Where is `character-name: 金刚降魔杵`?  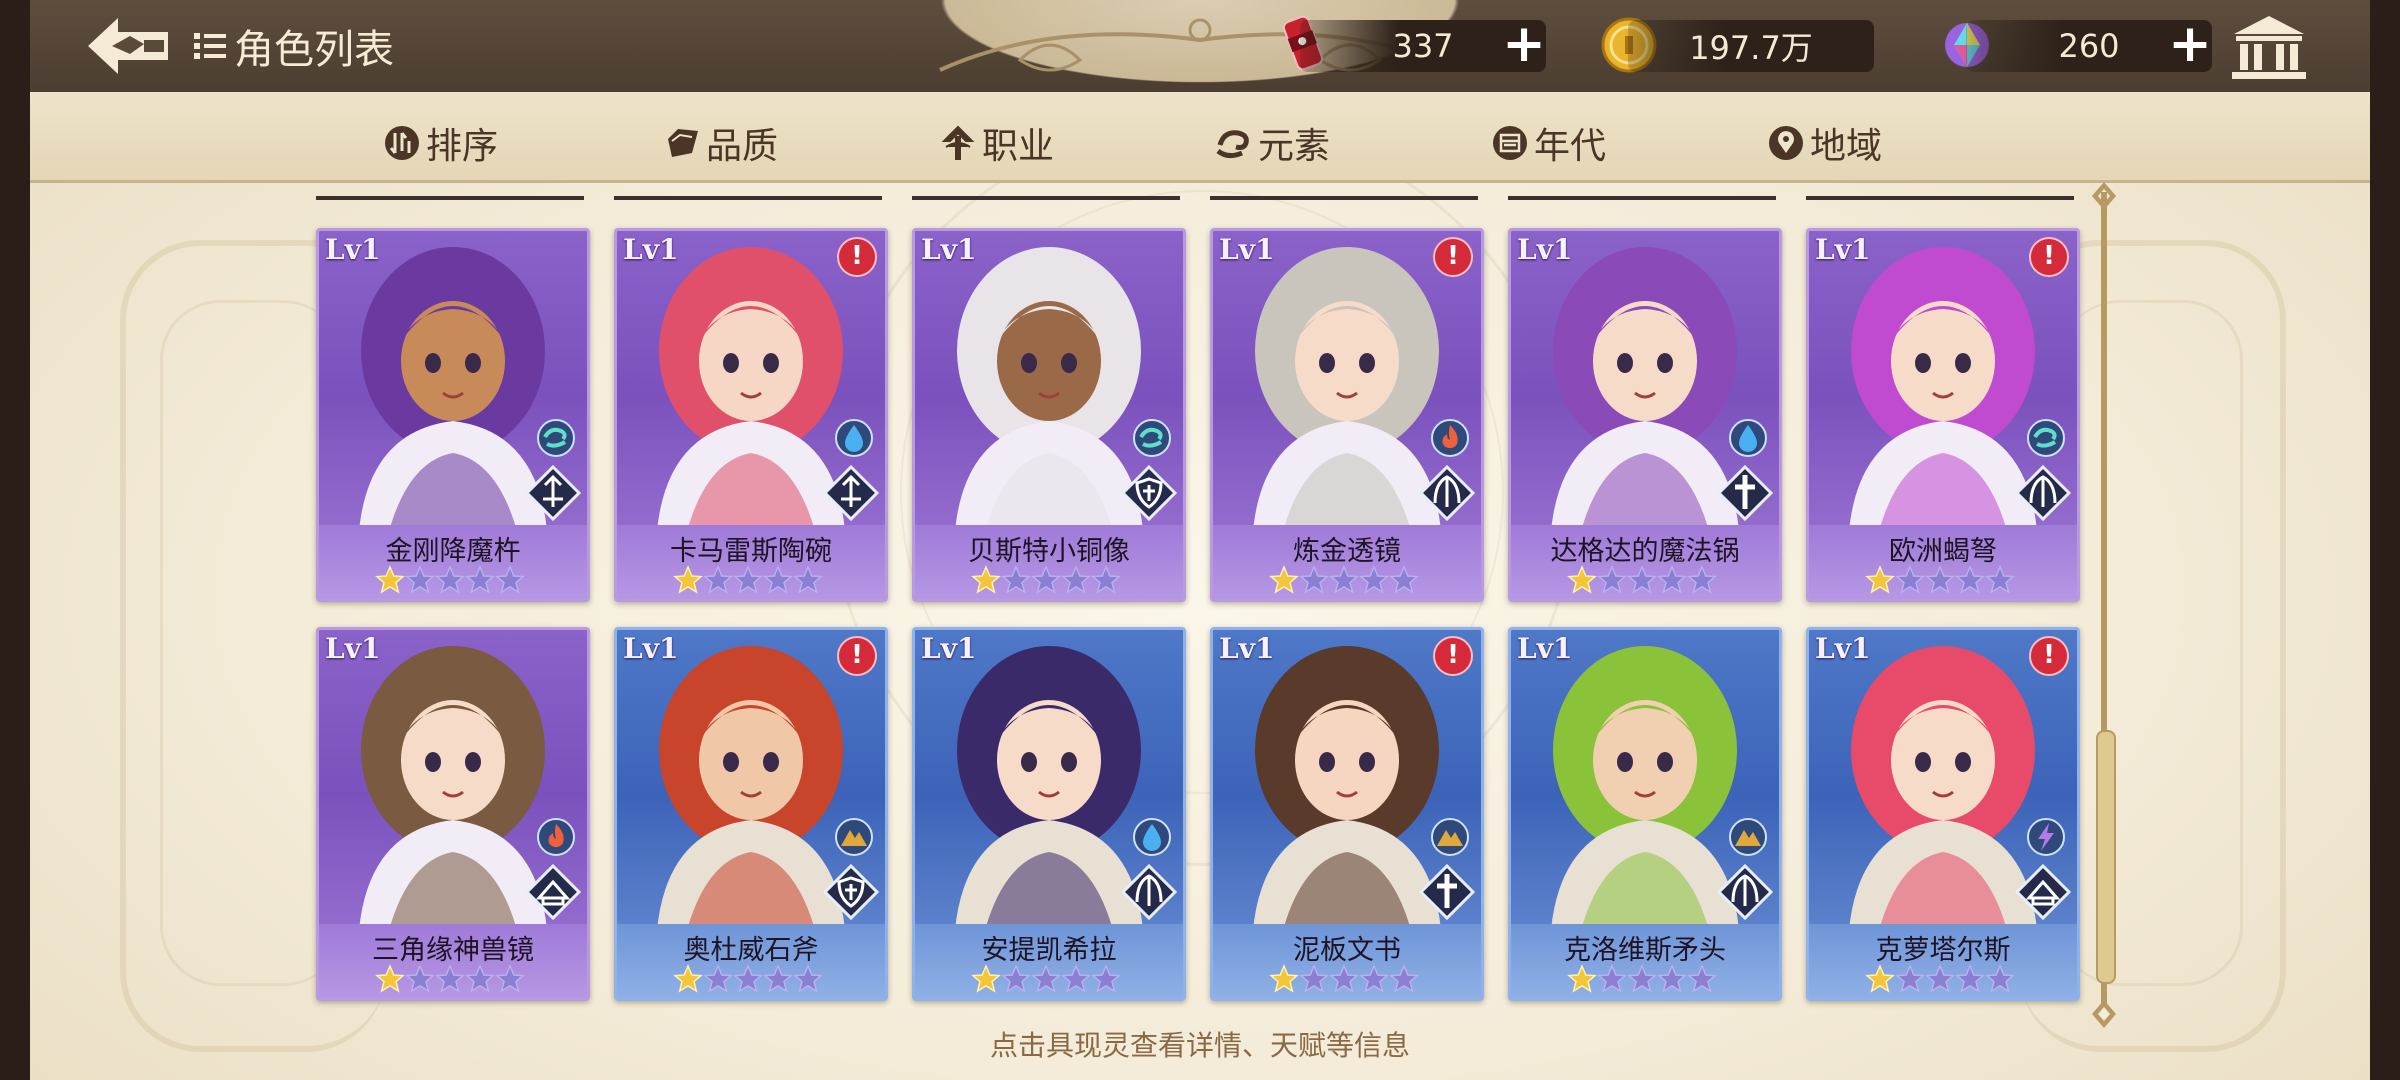 character-name: 金刚降魔杵 is located at coordinates (453, 551).